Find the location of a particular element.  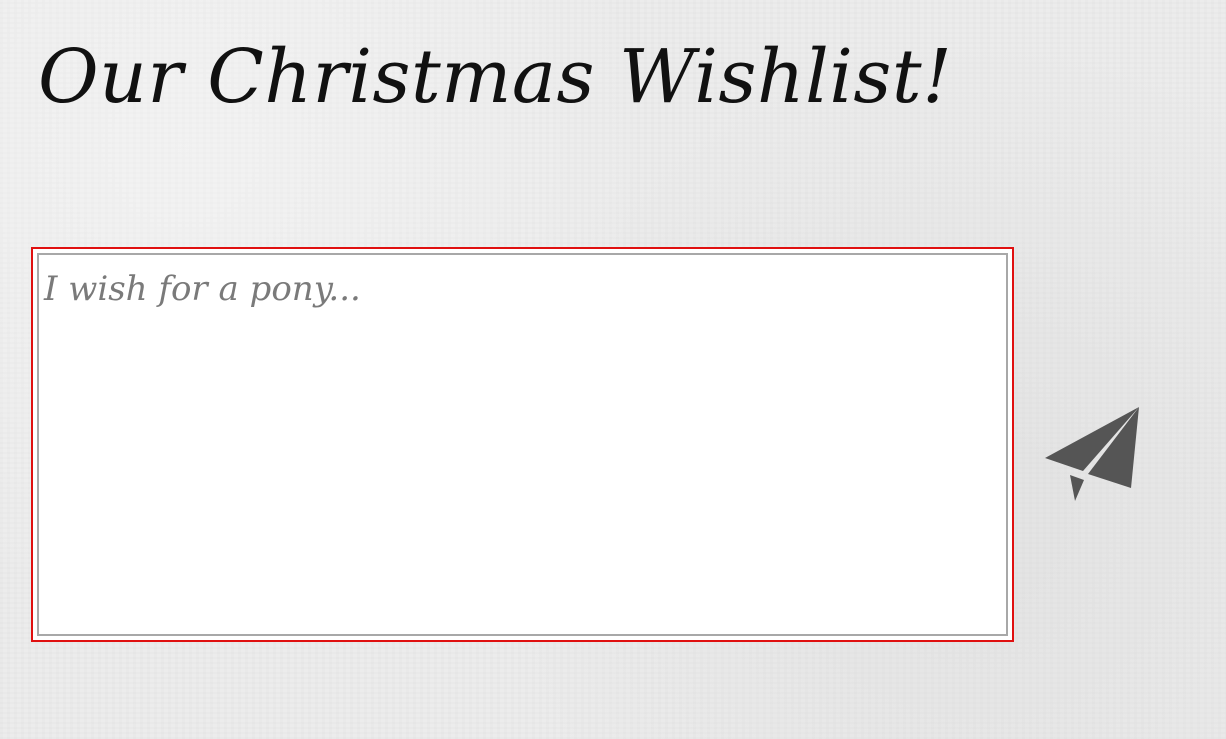

page-title: Our Christmas Wishlist! is located at coordinates (495, 77).